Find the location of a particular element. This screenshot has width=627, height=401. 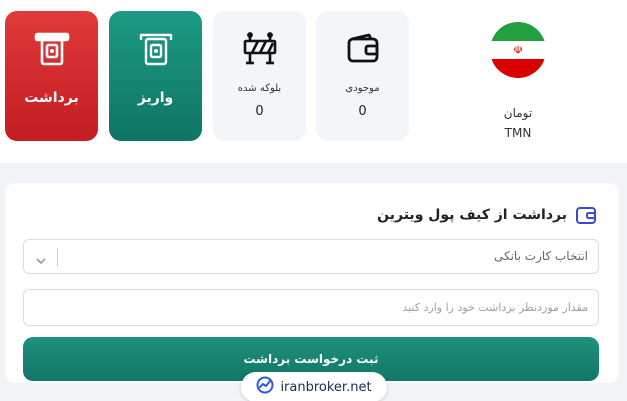

balance-card: موجودی 0 is located at coordinates (362, 76).